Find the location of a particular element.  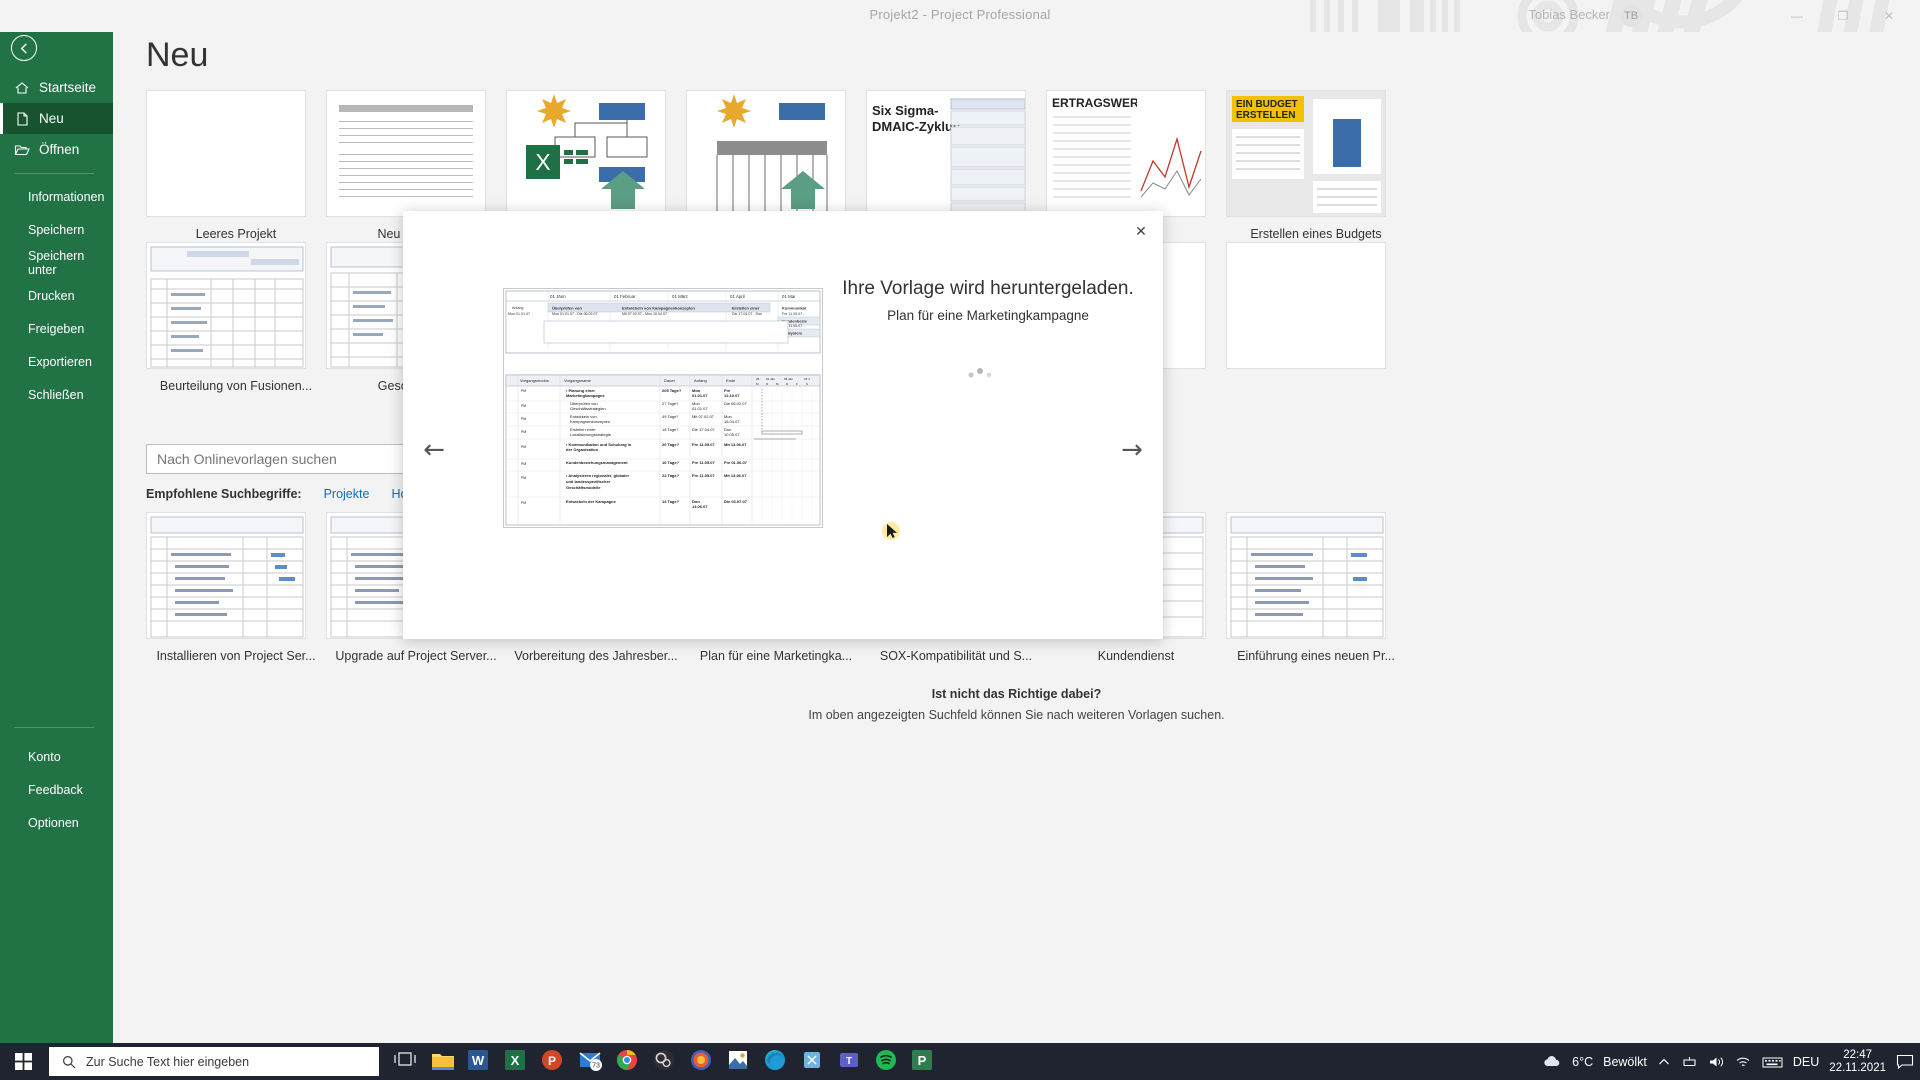

svg-text: 01 April is located at coordinates (737, 296).